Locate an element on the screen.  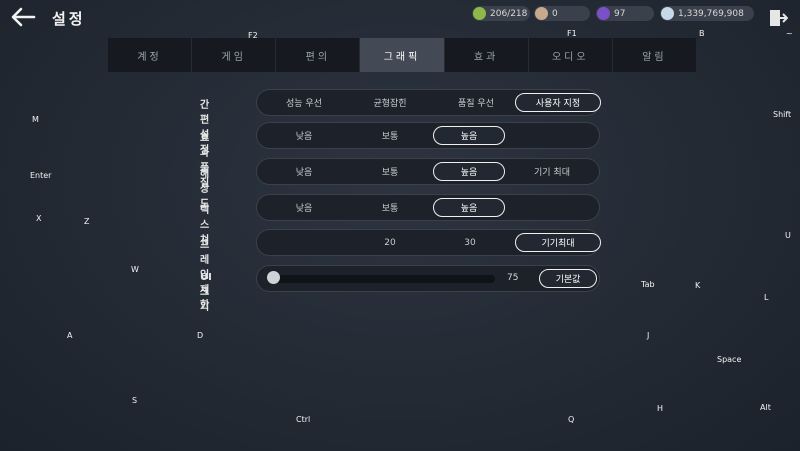
tab-game: 게임 is located at coordinates (234, 55).